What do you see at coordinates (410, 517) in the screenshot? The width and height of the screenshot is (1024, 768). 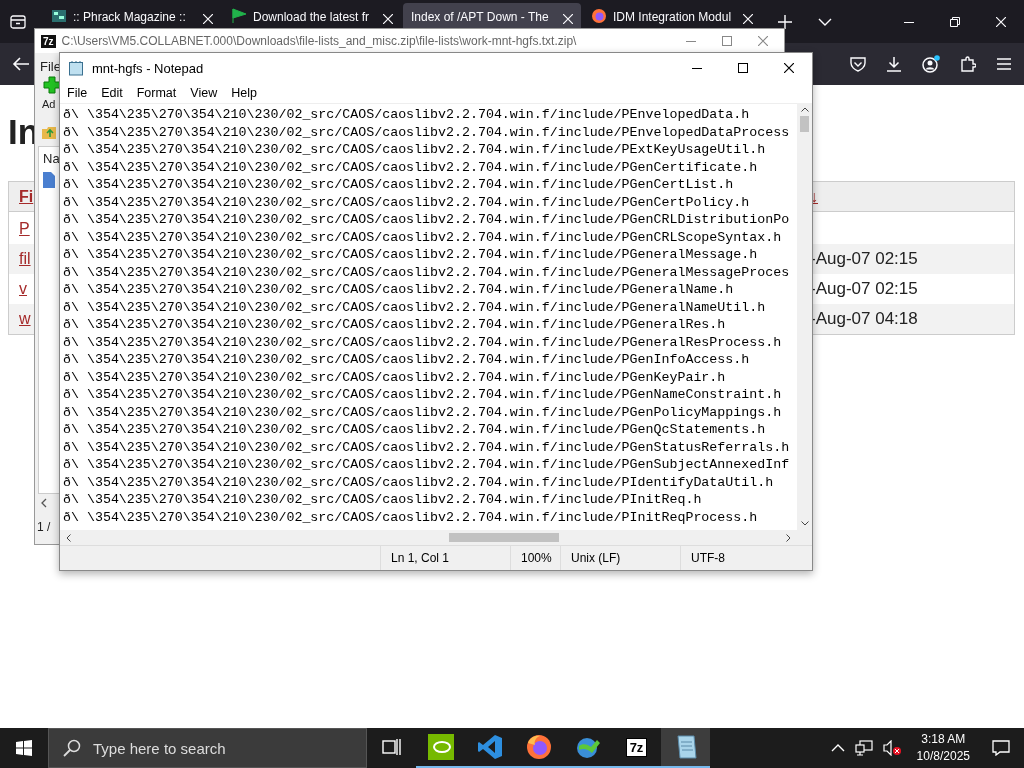 I see `text-line: ð\ \354\235\270\354\210\230/02_src/CAOS/caoslibv2.2.704.win.f/include/PInitReqProcess.h` at bounding box center [410, 517].